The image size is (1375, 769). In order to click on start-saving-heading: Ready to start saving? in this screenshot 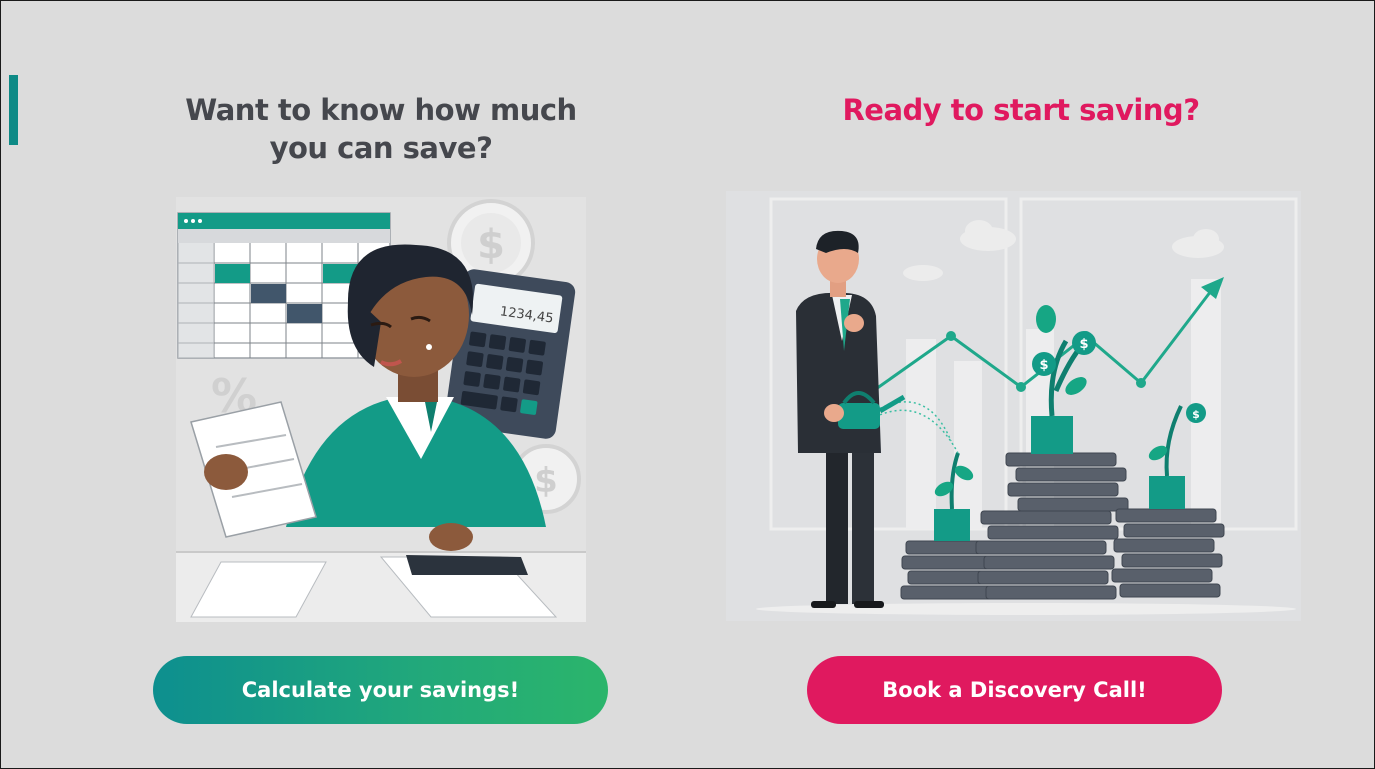, I will do `click(1021, 110)`.